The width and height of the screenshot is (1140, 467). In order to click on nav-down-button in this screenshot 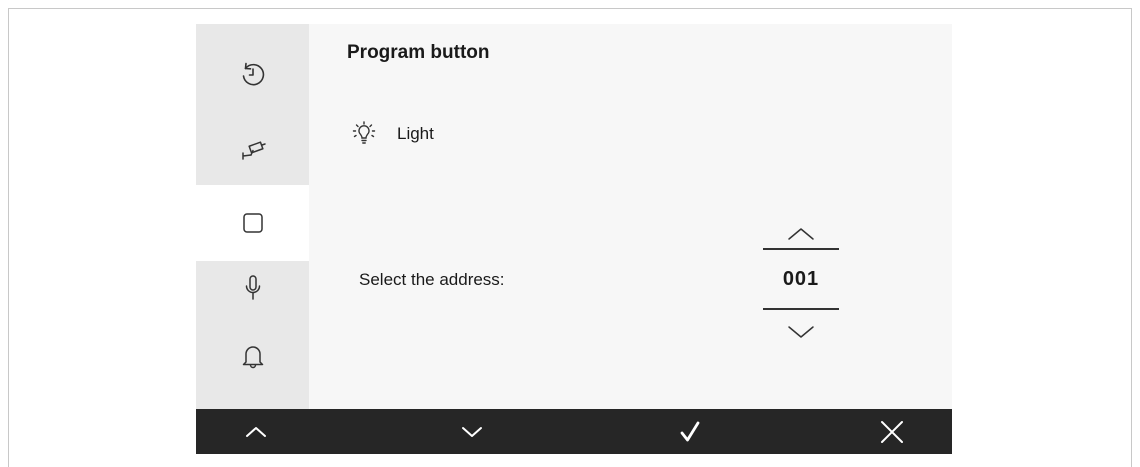, I will do `click(472, 431)`.